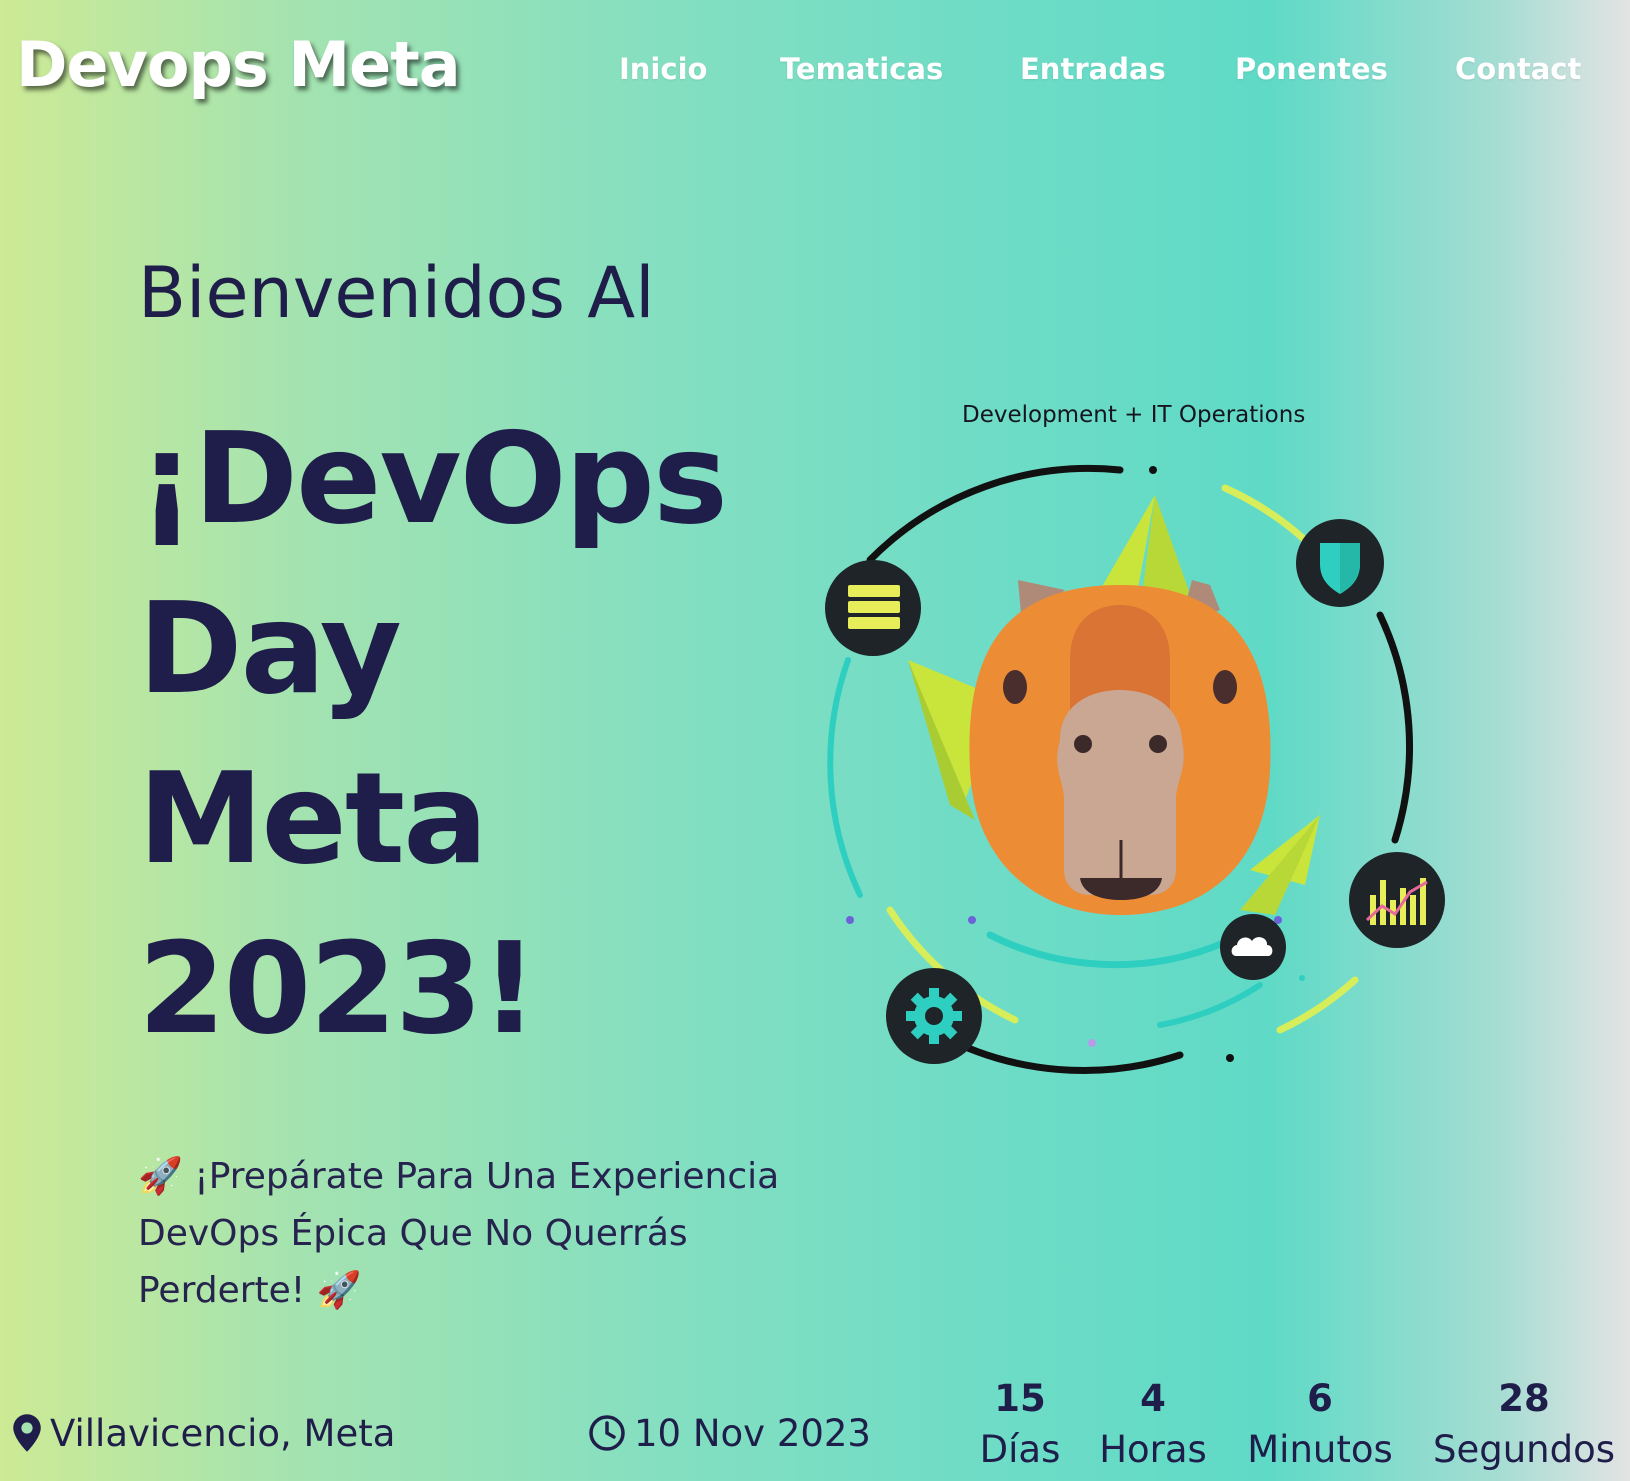 The width and height of the screenshot is (1630, 1481). Describe the element at coordinates (1020, 1449) in the screenshot. I see `countdown-days-label: Días` at that location.